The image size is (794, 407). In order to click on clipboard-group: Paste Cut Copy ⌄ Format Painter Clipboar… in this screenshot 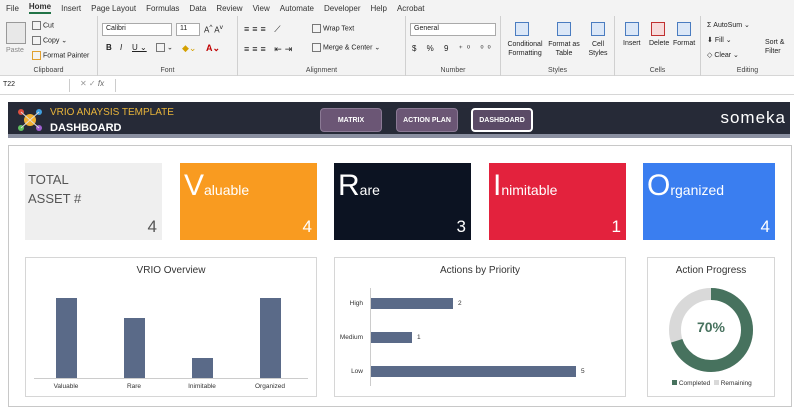, I will do `click(49, 46)`.